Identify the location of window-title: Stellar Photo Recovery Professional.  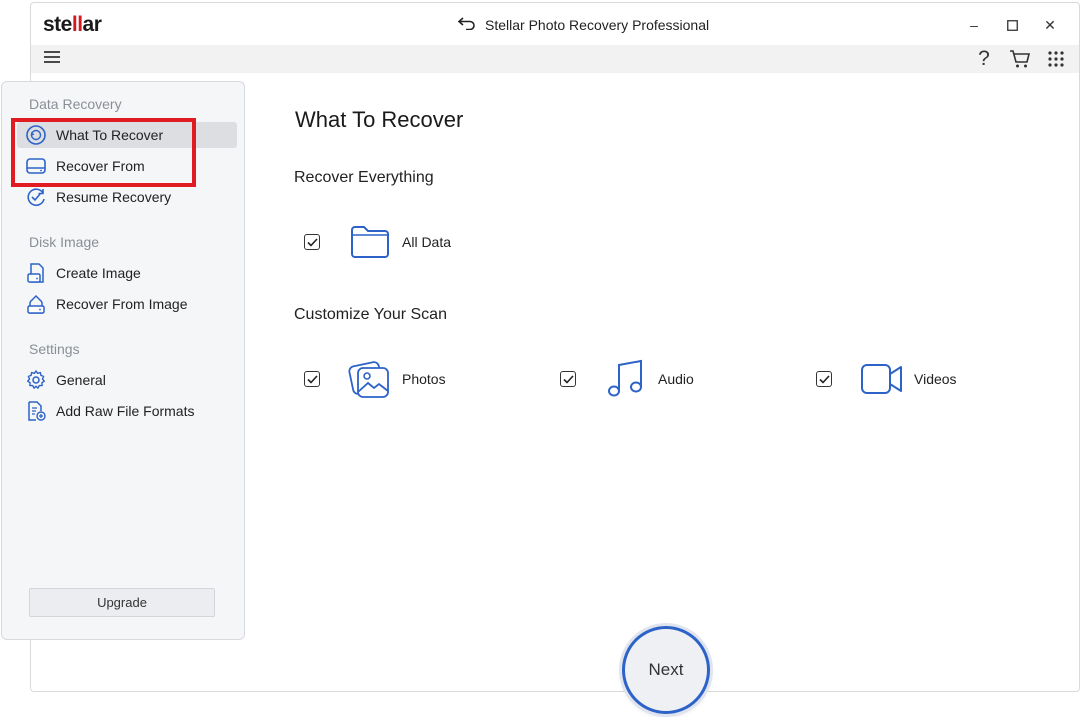
(583, 24).